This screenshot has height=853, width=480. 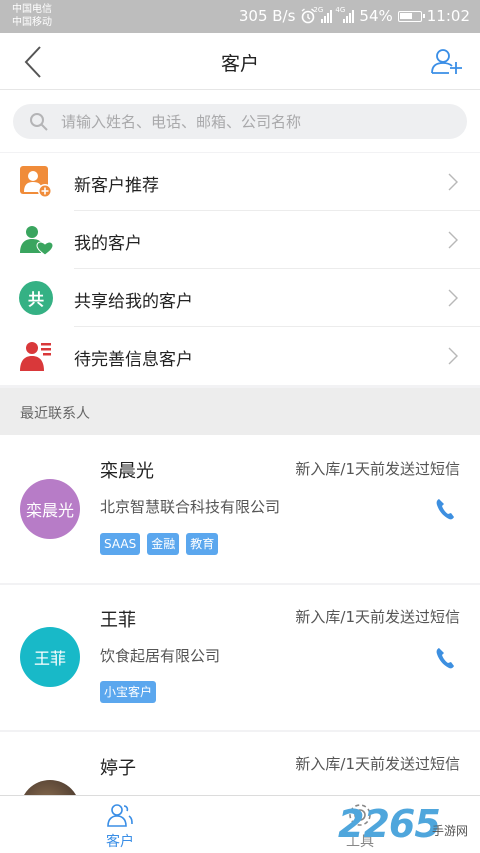 What do you see at coordinates (120, 815) in the screenshot?
I see `customers-tab-icon` at bounding box center [120, 815].